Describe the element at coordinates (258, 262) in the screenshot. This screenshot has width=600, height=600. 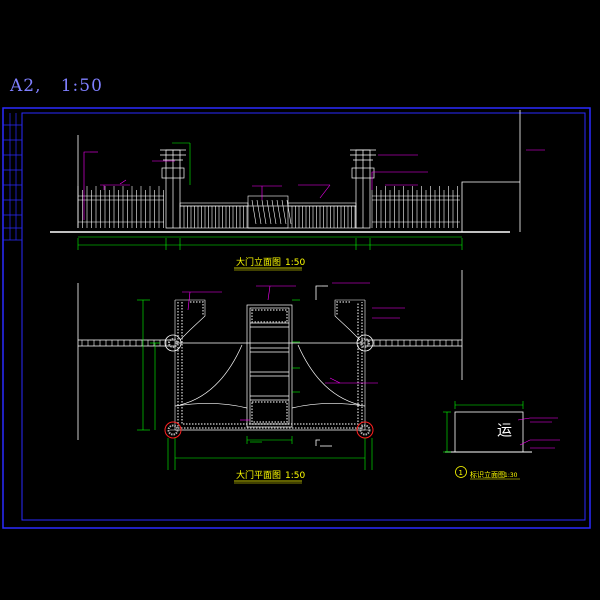
I see `elevation-caption: 大门立面图` at that location.